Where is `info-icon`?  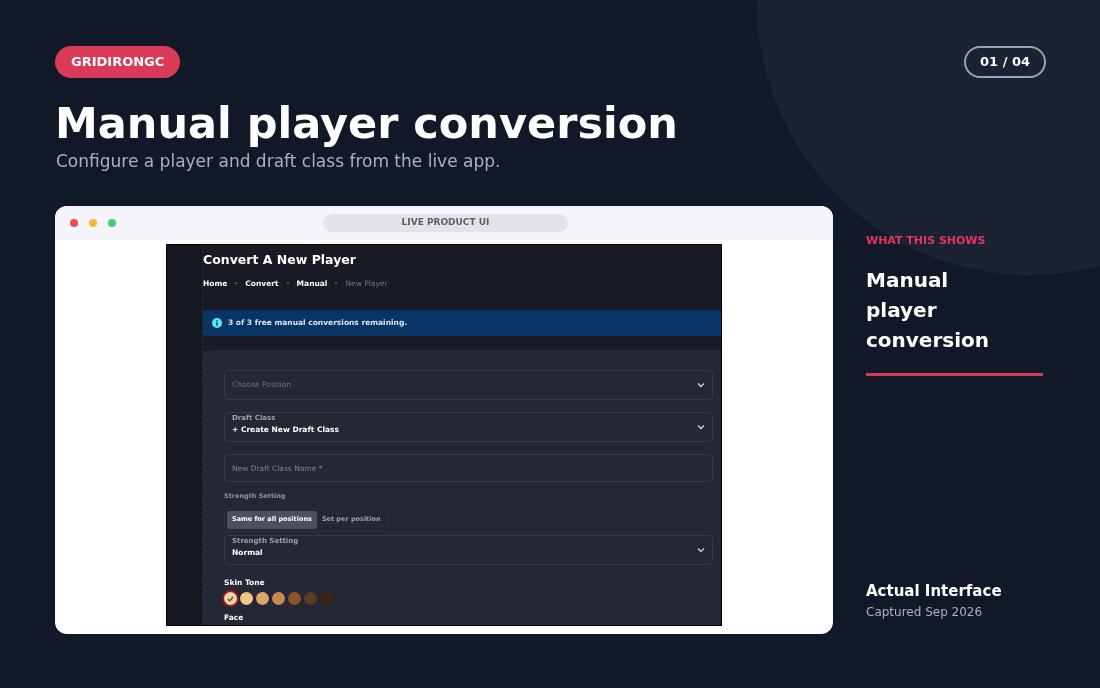
info-icon is located at coordinates (217, 323).